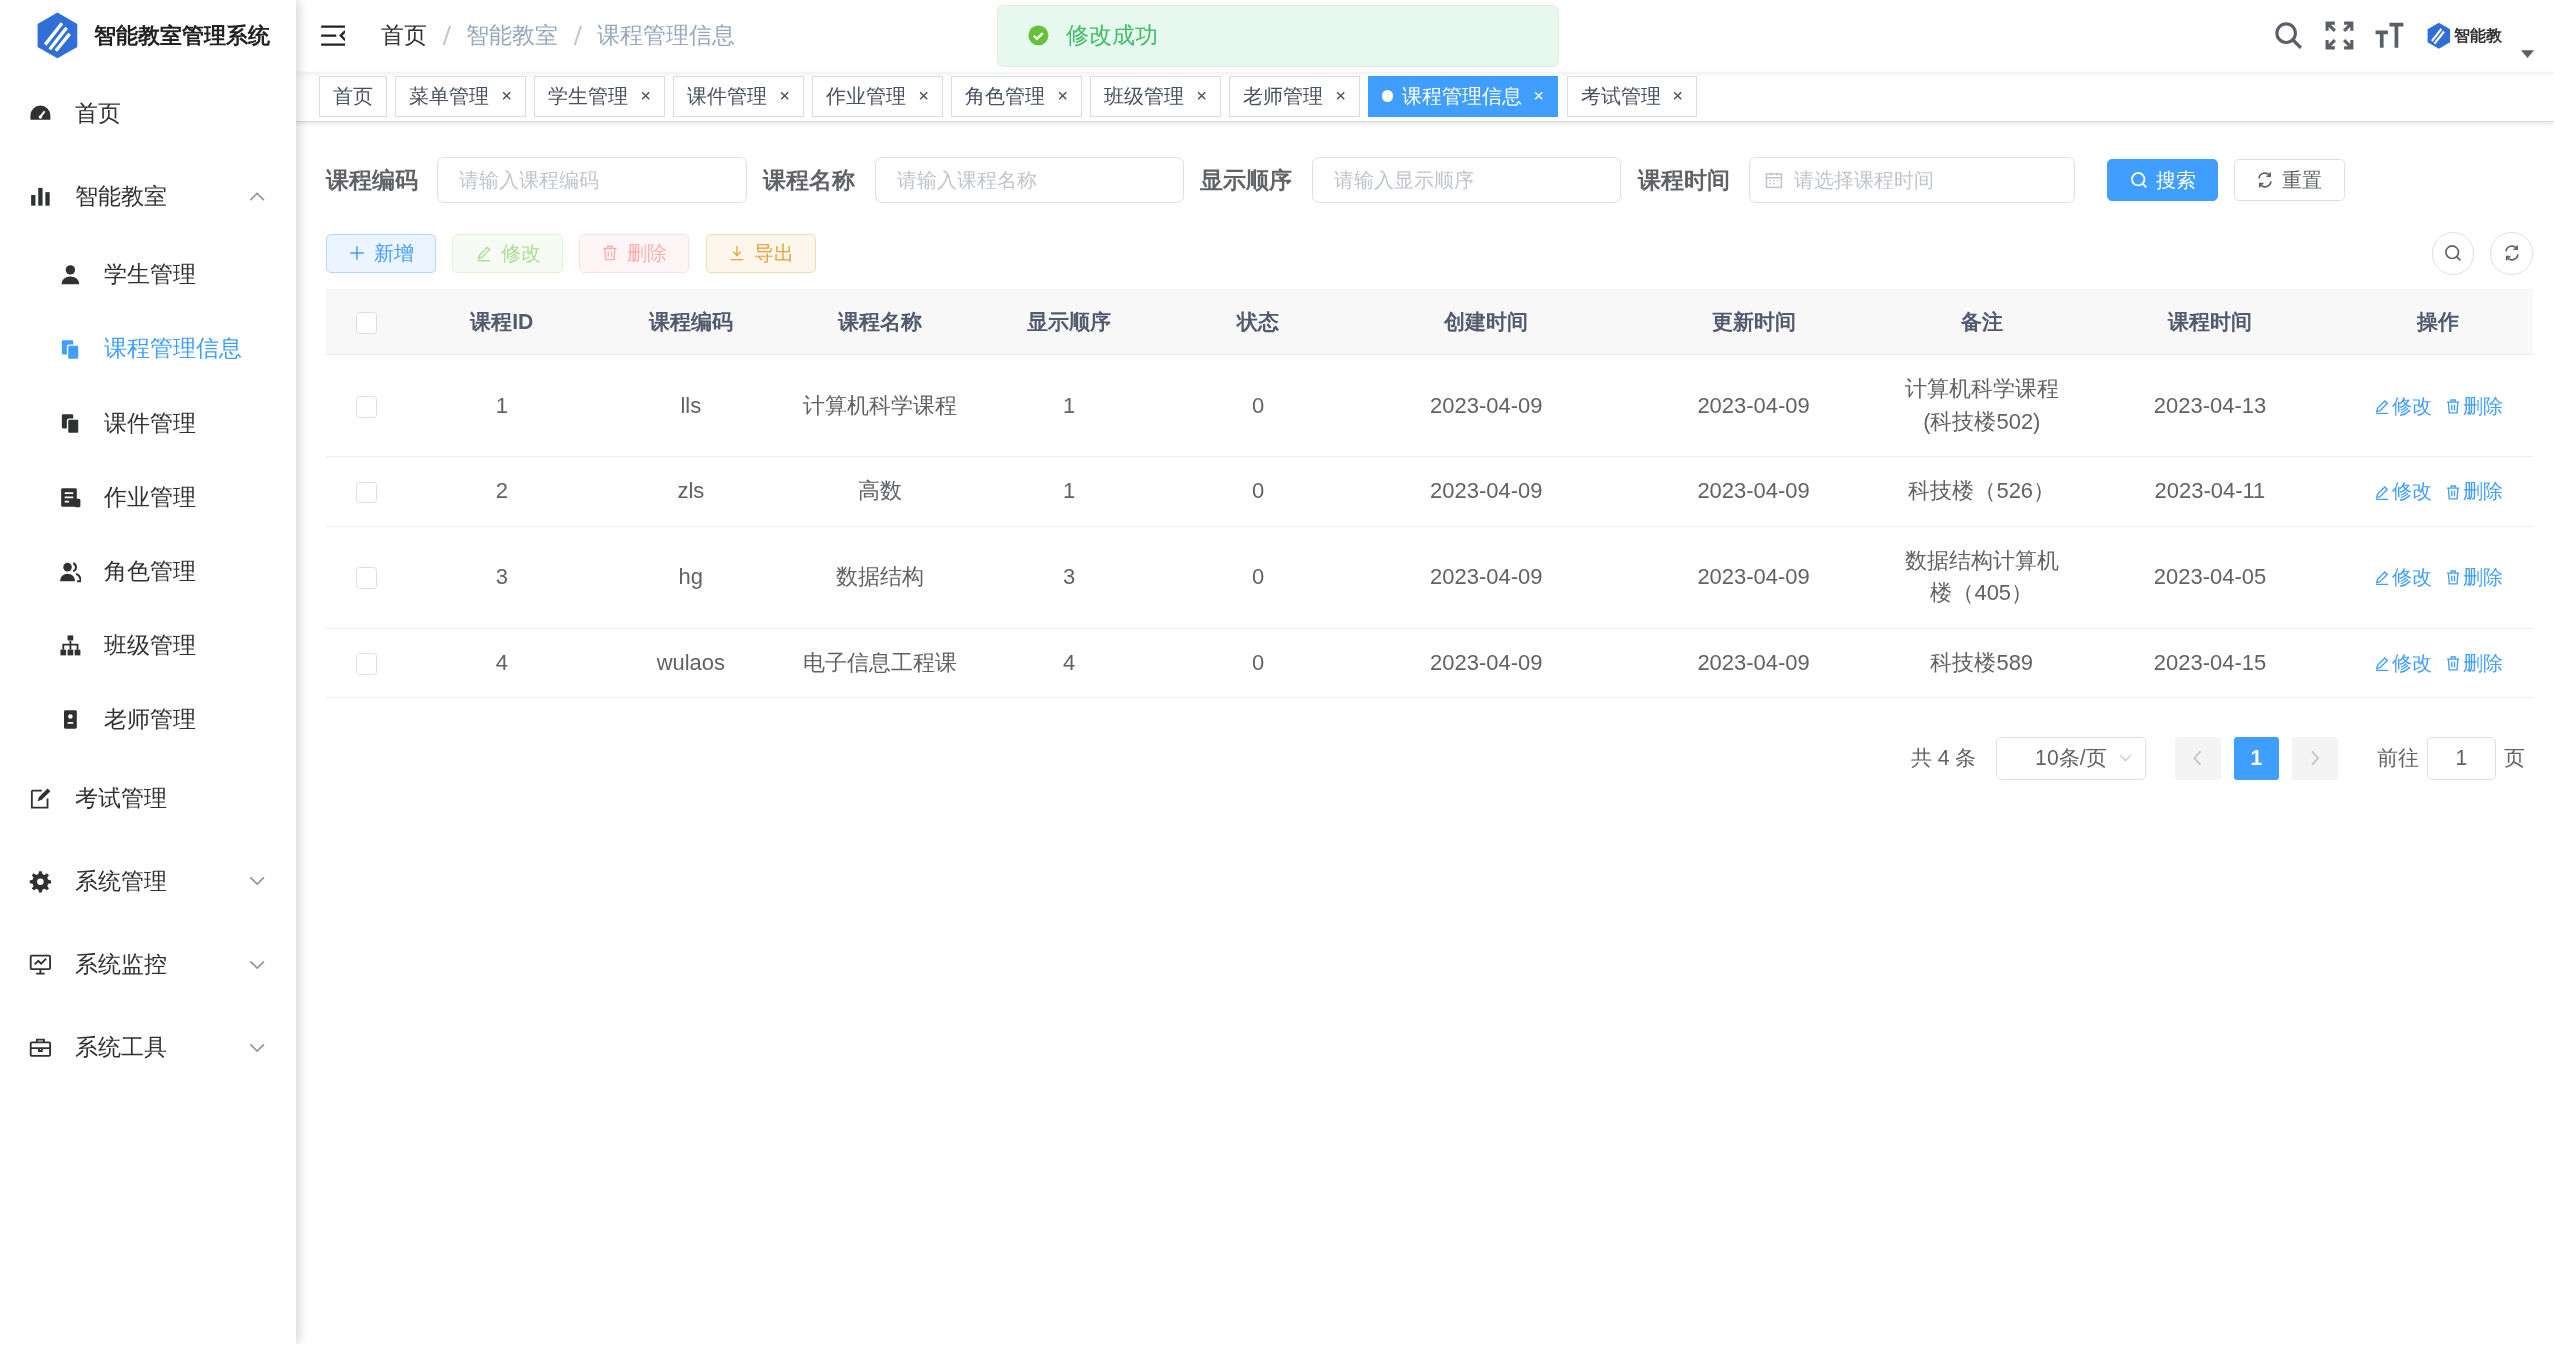 The image size is (2554, 1345). Describe the element at coordinates (1683, 180) in the screenshot. I see `field-label: 课程时间` at that location.